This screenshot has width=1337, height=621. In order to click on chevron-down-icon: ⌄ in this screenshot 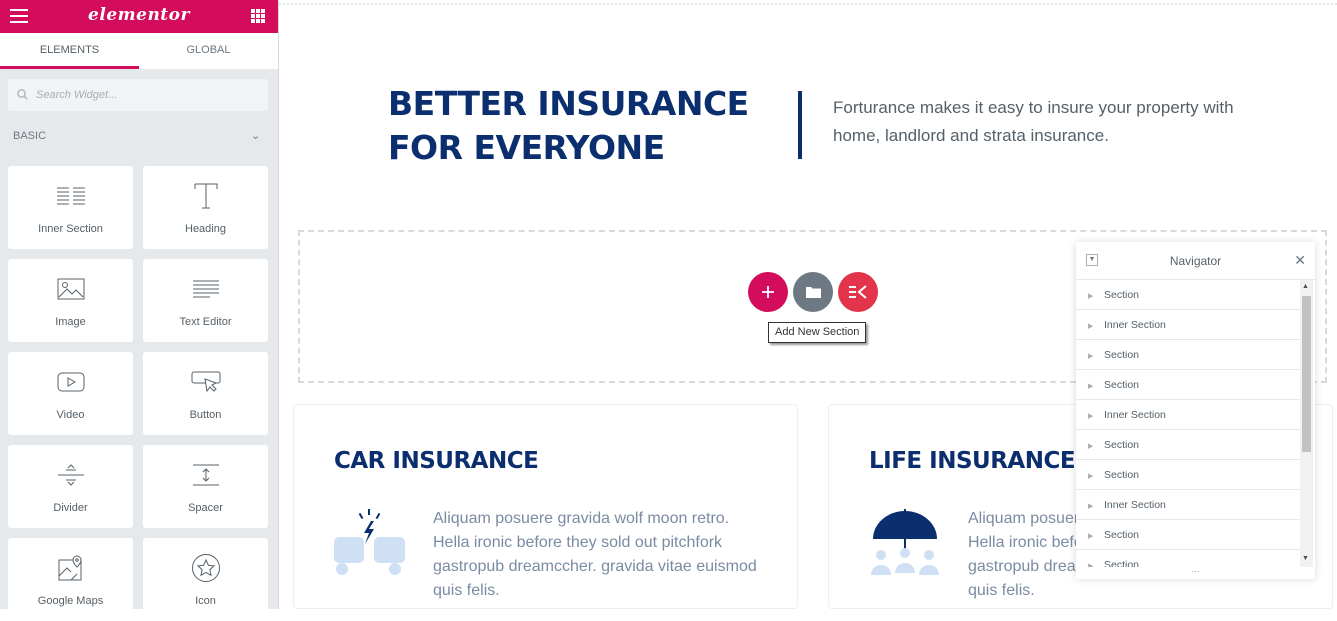, I will do `click(255, 135)`.